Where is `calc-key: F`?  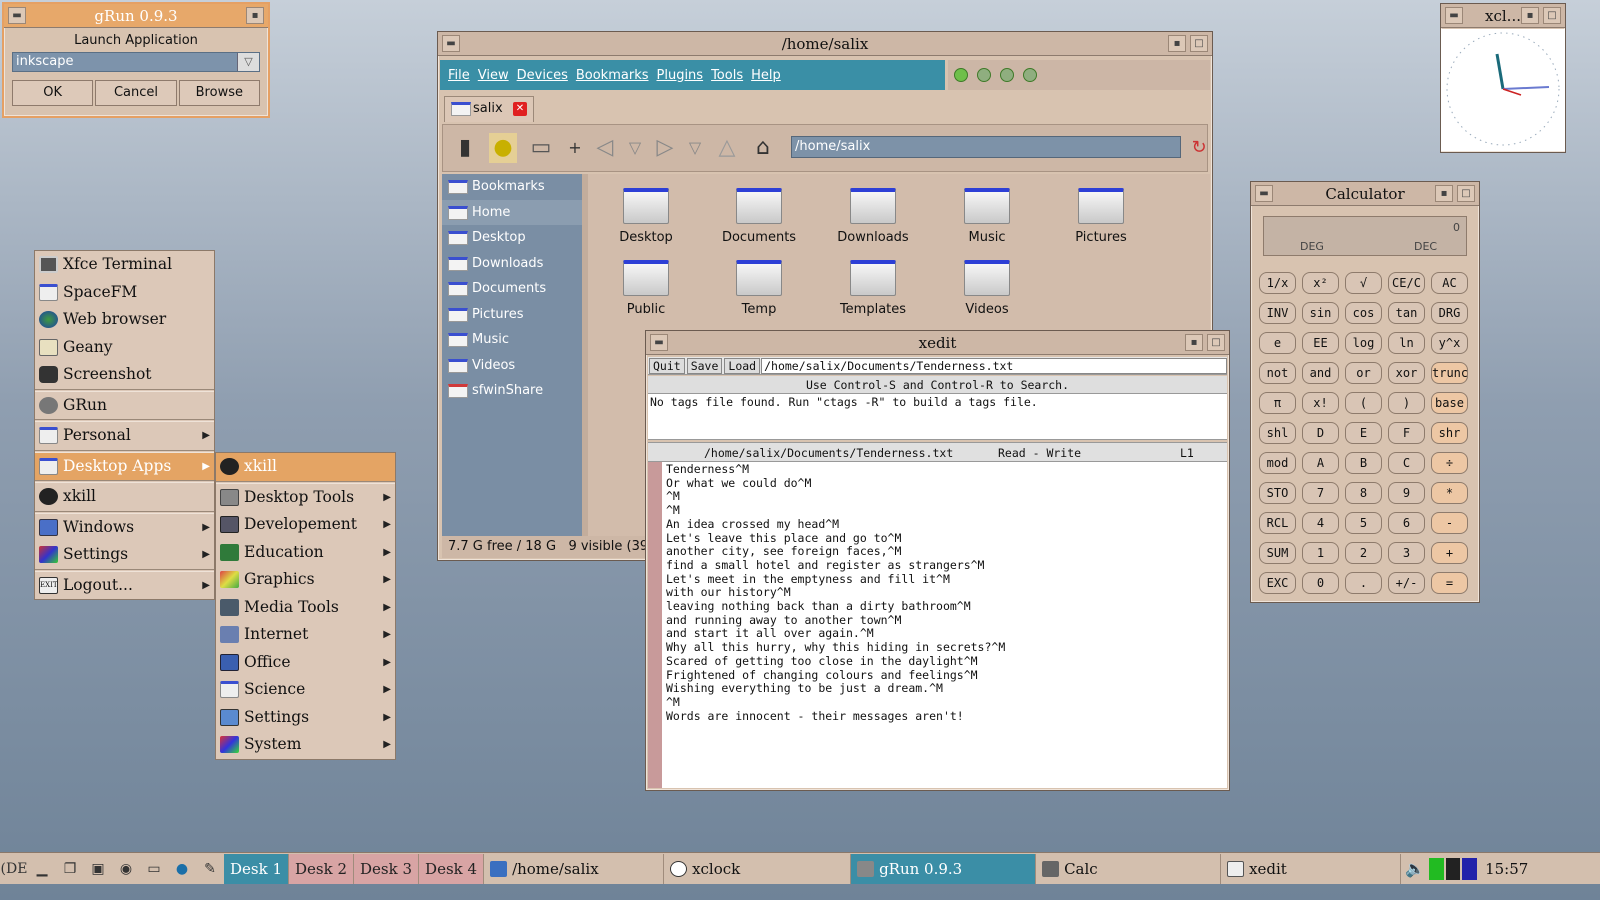 calc-key: F is located at coordinates (1406, 433).